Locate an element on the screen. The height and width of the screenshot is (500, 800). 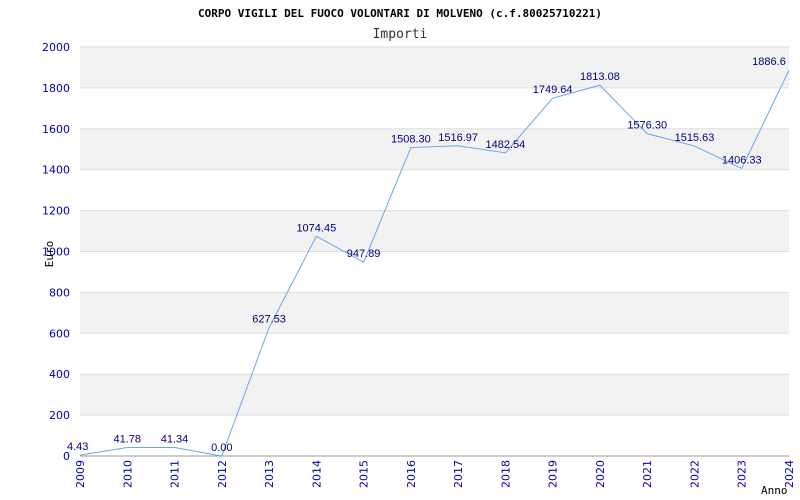
y-tick-label: 1800 is located at coordinates (56, 88).